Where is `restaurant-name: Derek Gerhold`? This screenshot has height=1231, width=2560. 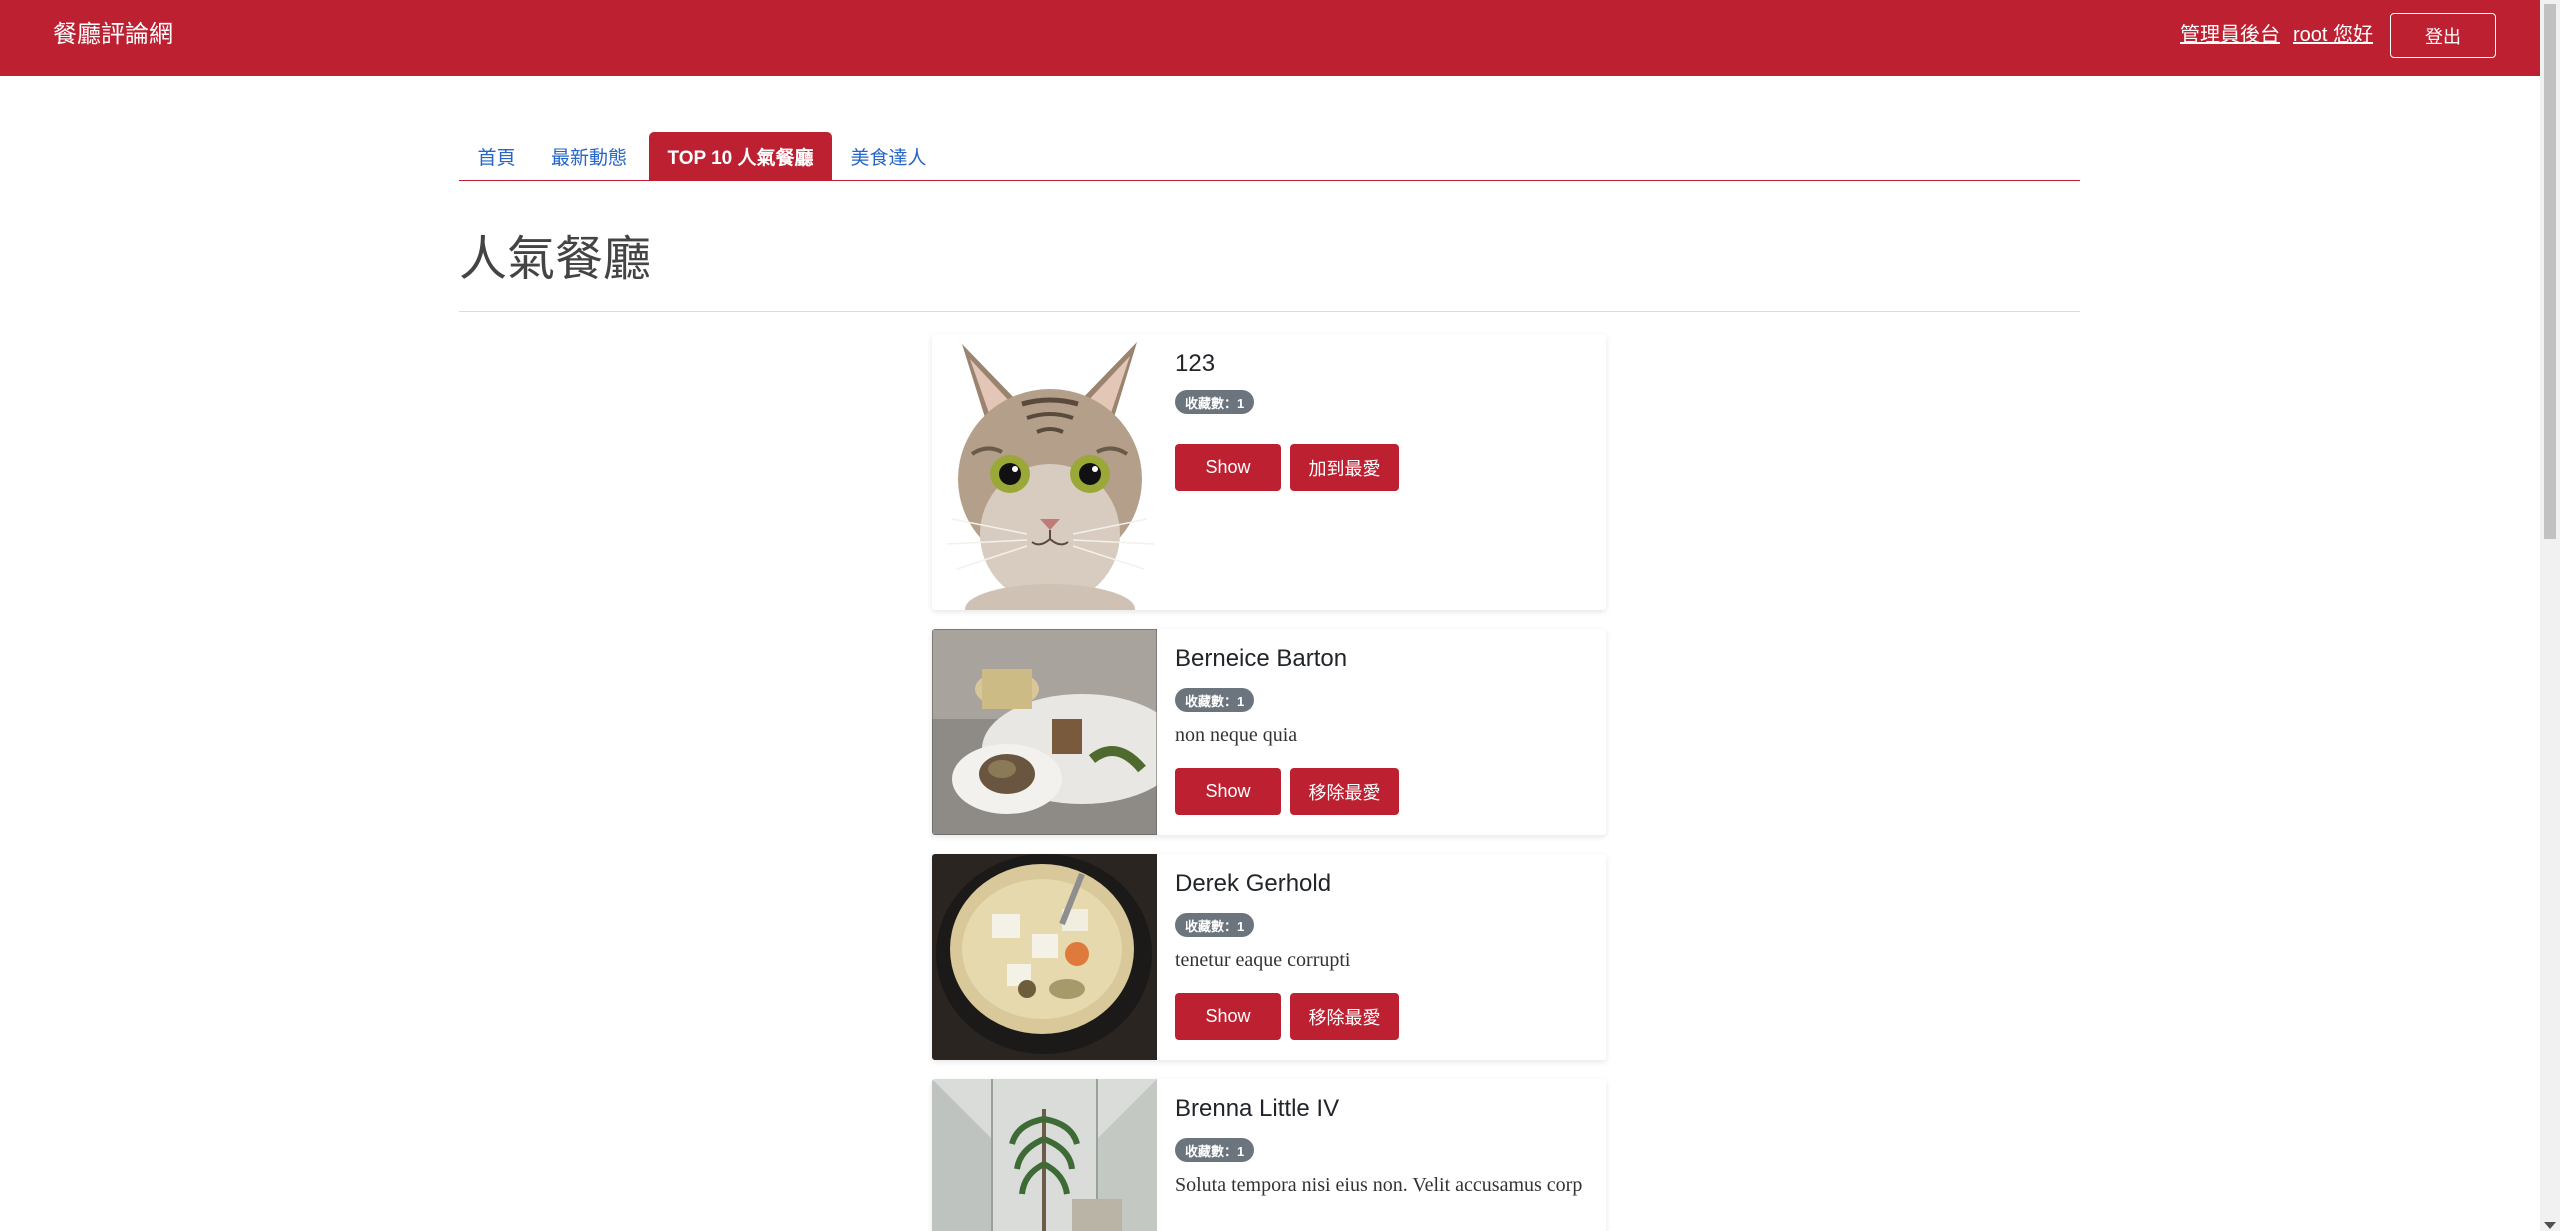
restaurant-name: Derek Gerhold is located at coordinates (1253, 884).